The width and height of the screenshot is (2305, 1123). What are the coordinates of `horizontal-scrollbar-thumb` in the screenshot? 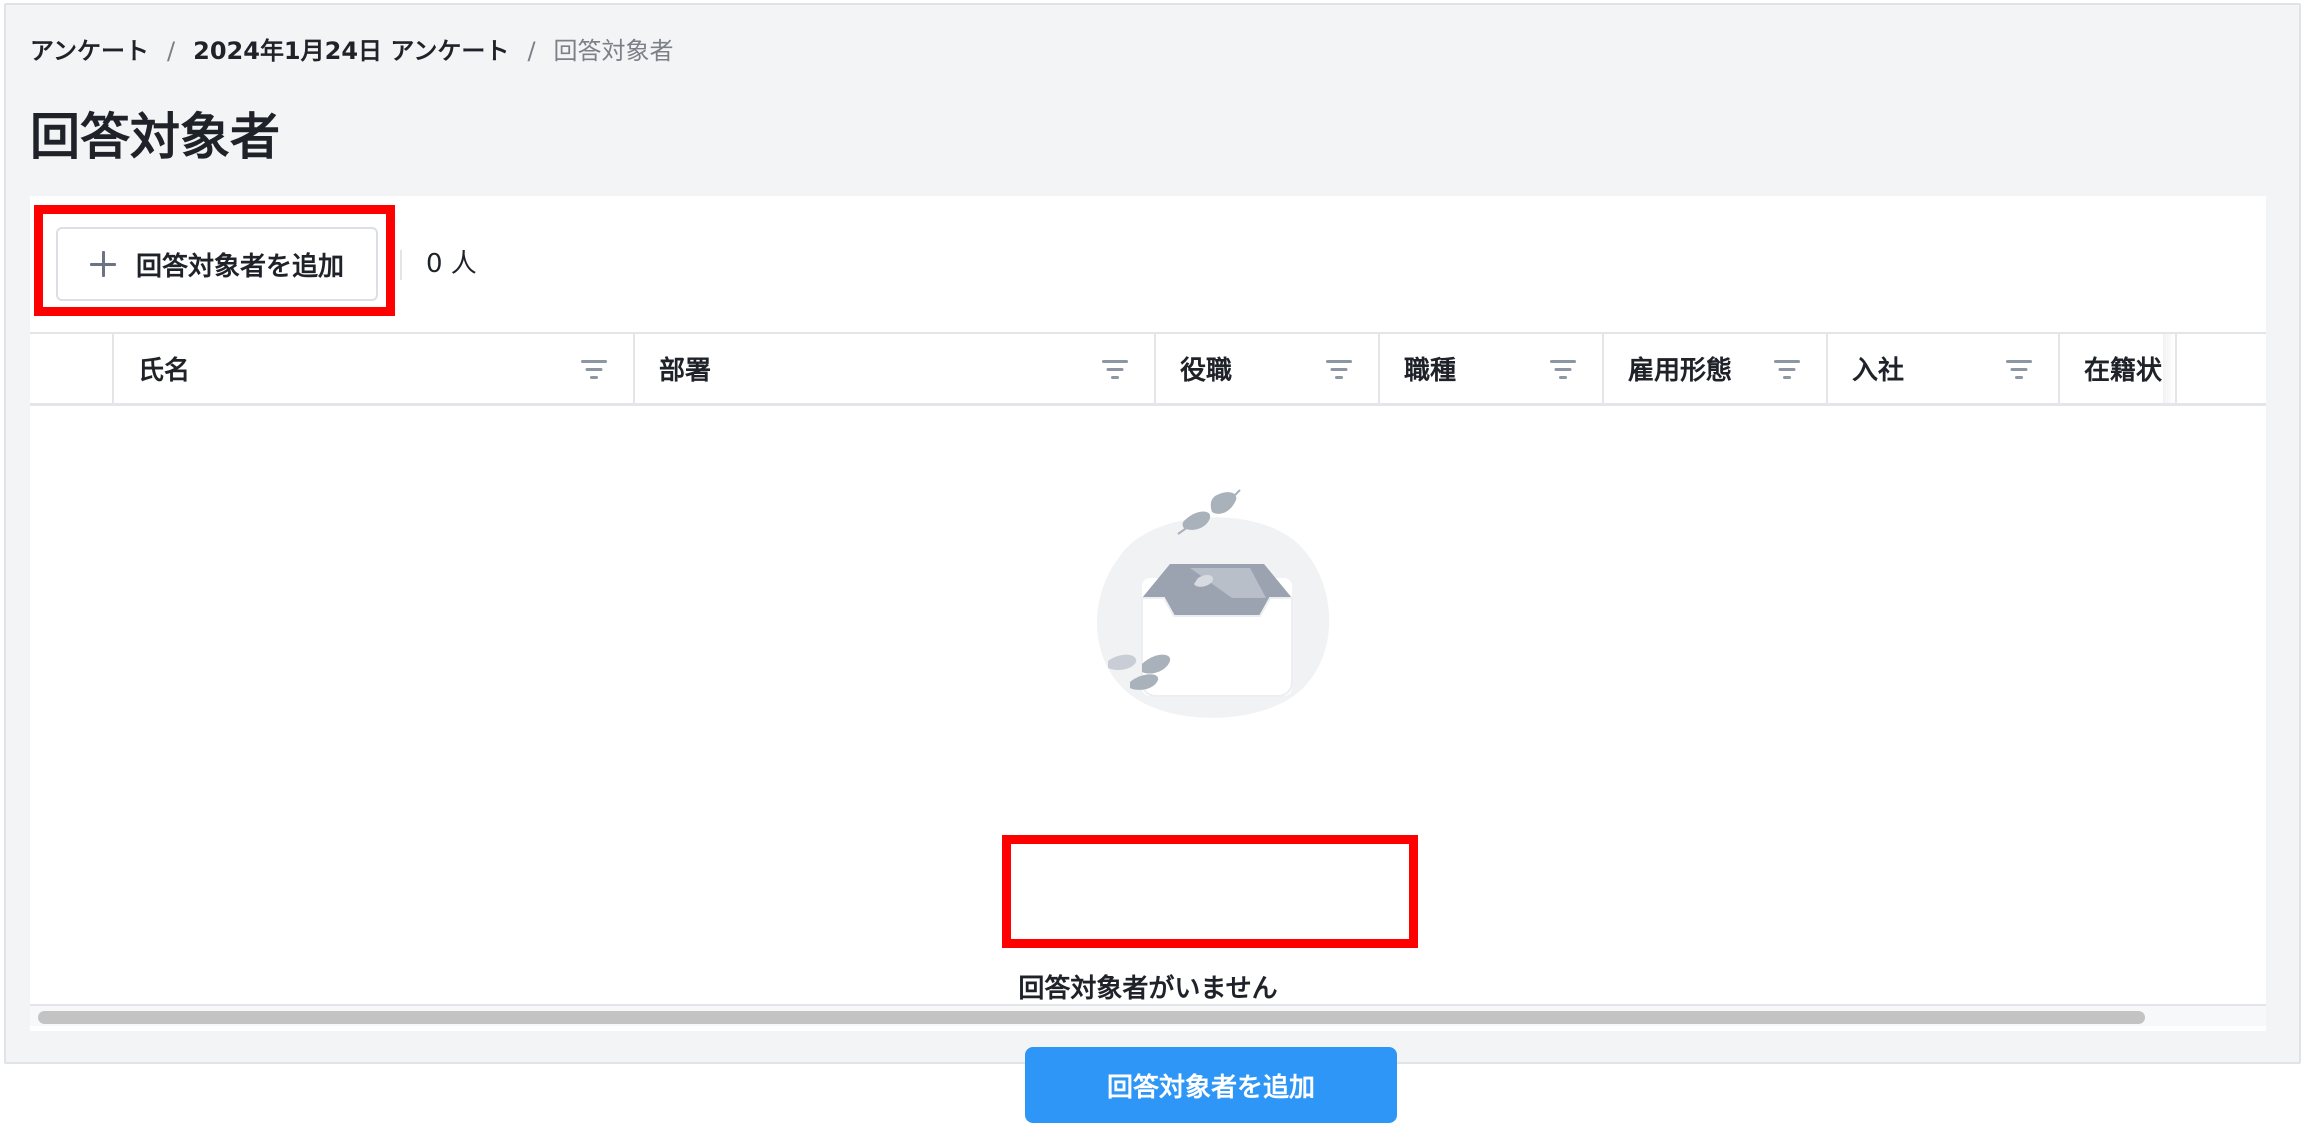 It's located at (1091, 1017).